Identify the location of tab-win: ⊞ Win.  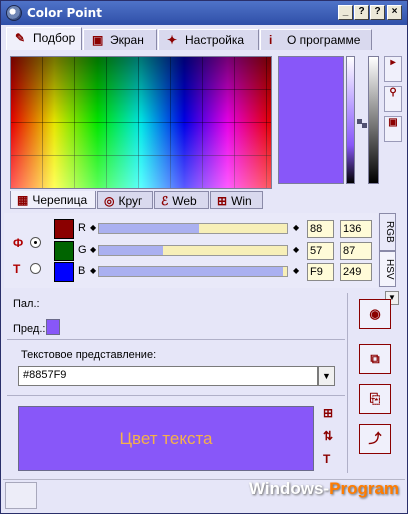
(236, 200).